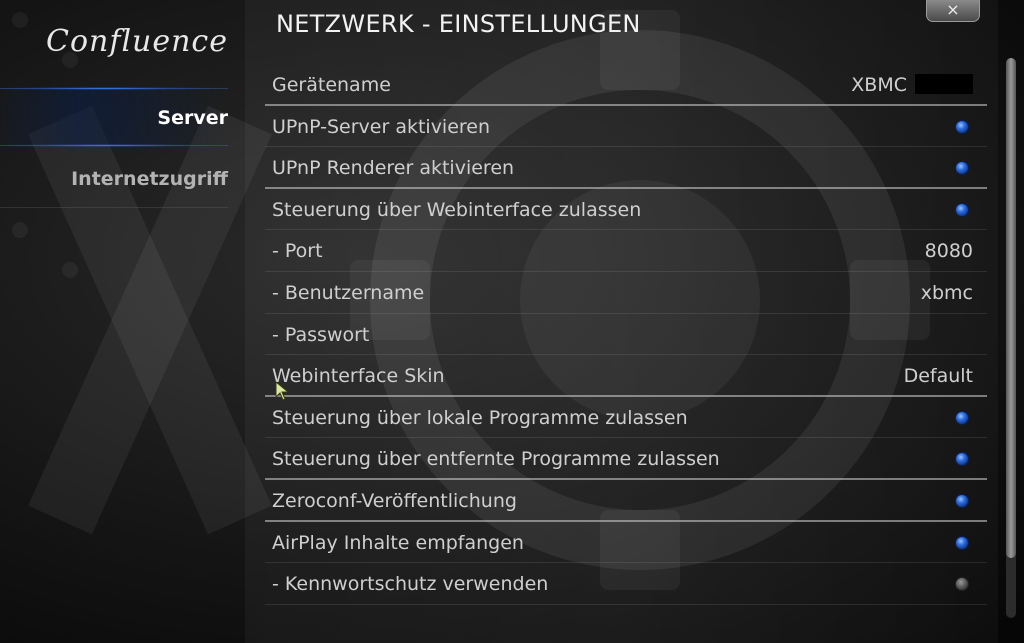  Describe the element at coordinates (626, 584) in the screenshot. I see `setting-row-kennwortschutz: - Kennwortschutz verwenden` at that location.